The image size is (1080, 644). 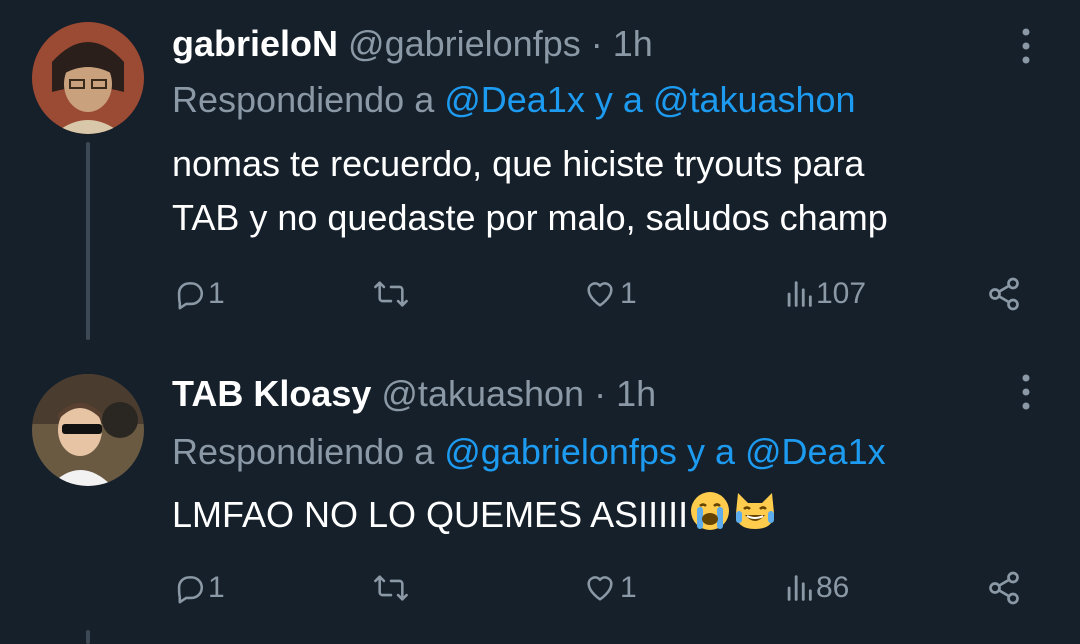 I want to click on tweet-header: gabrieloN @gabrielonfps · 1h, so click(x=412, y=44).